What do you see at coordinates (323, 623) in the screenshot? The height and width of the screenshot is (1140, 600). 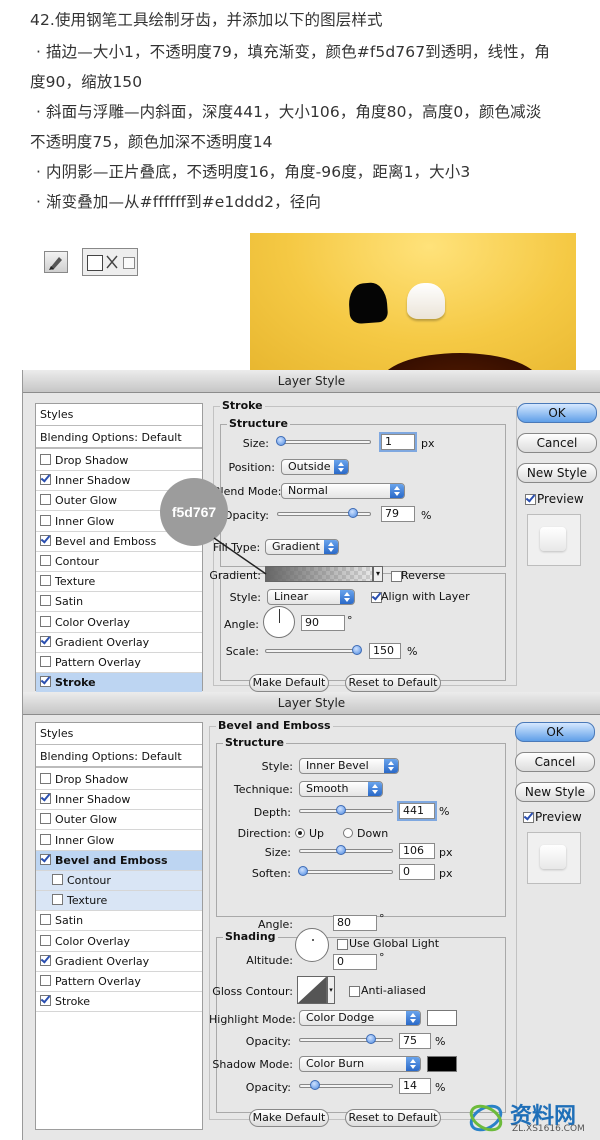 I see `angle-field: 90` at bounding box center [323, 623].